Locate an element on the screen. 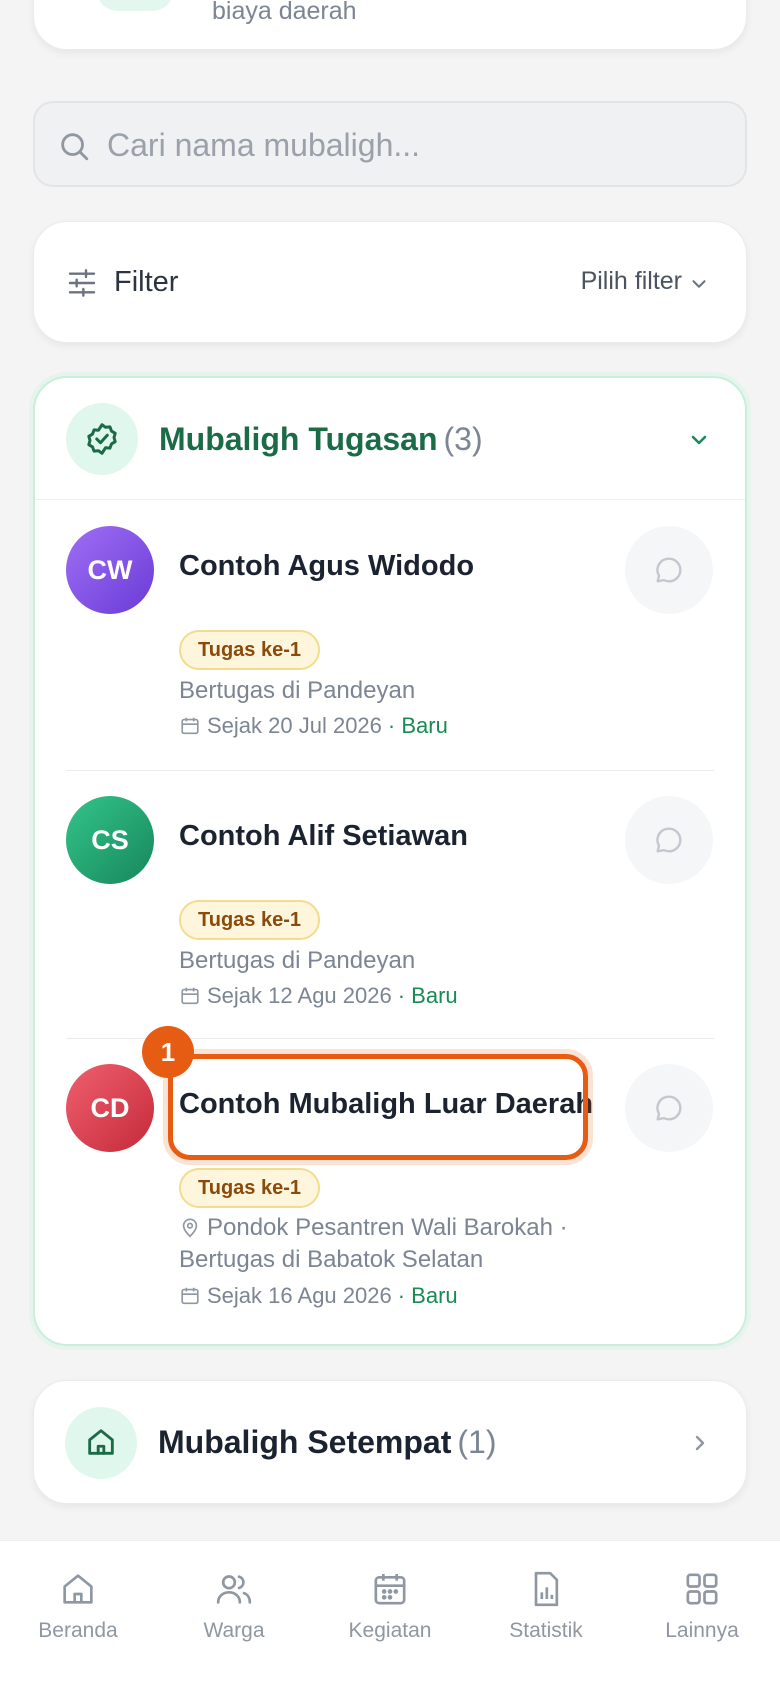  nav-label: Kegiatan is located at coordinates (390, 1630).